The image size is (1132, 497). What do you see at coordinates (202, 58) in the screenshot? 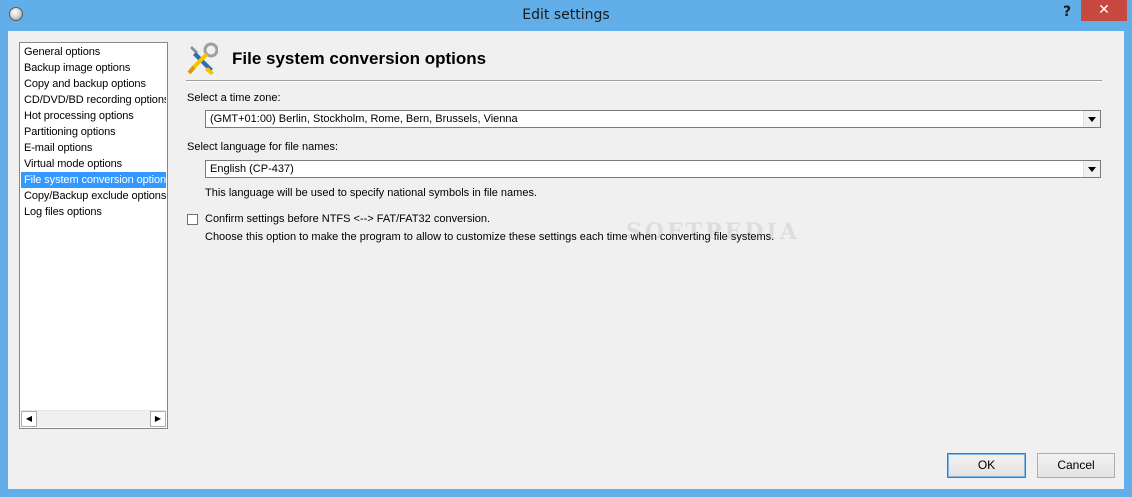
I see `tools-icon` at bounding box center [202, 58].